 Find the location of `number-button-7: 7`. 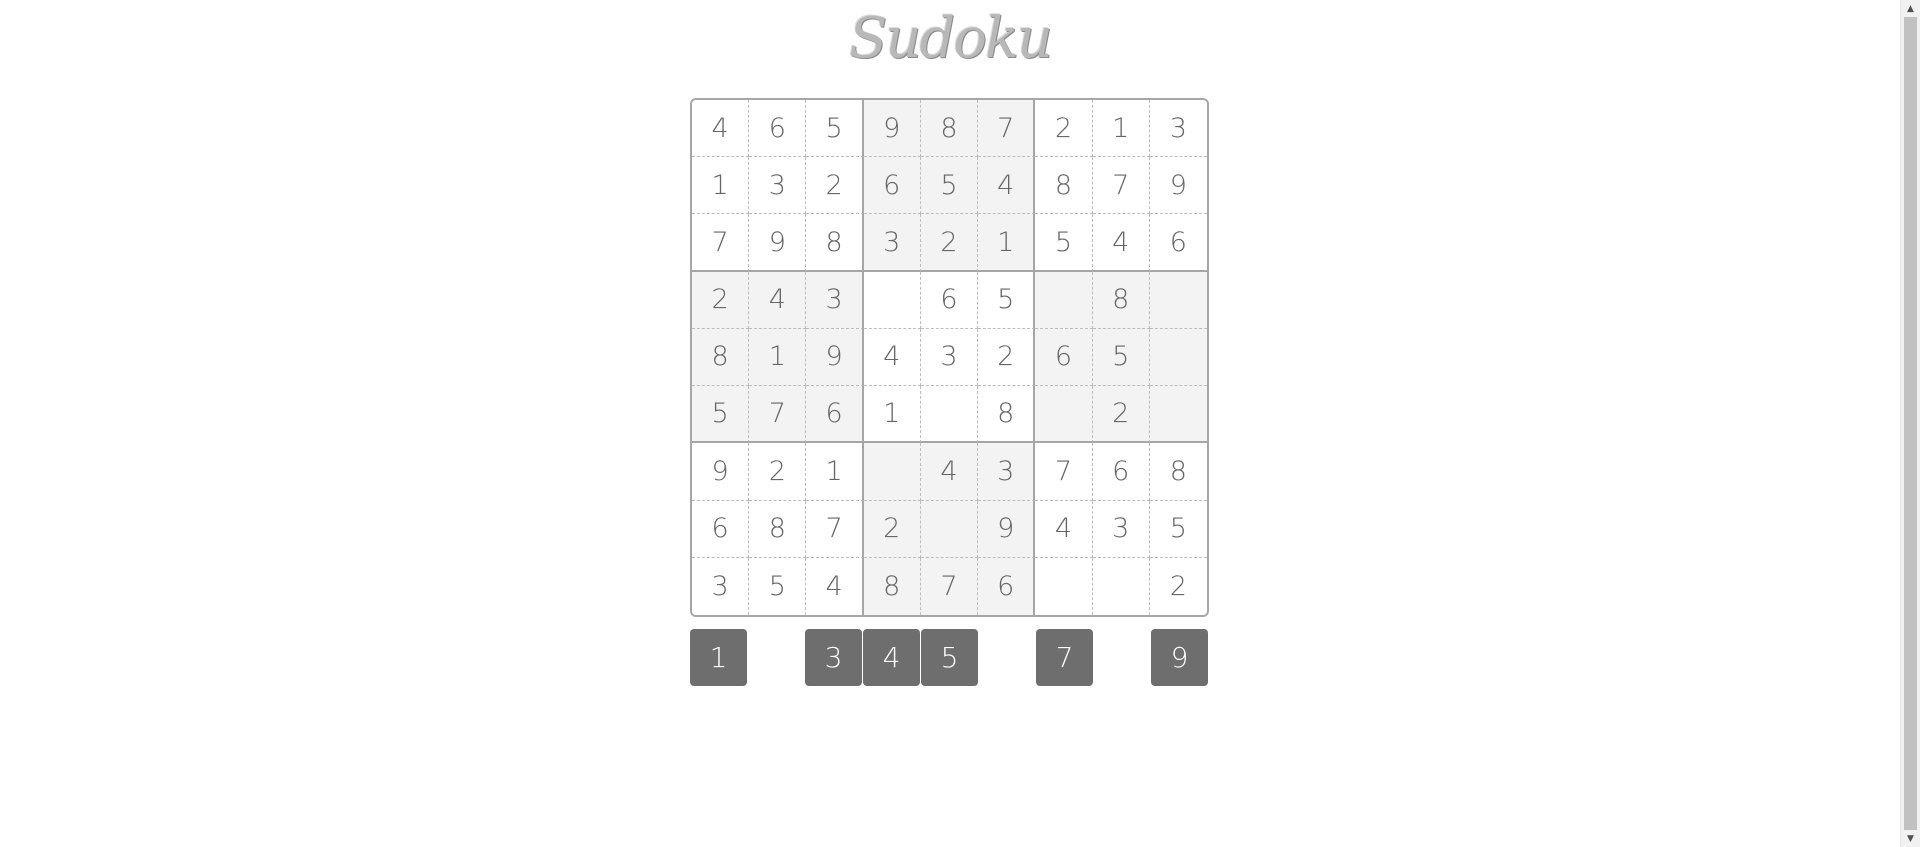

number-button-7: 7 is located at coordinates (1064, 657).